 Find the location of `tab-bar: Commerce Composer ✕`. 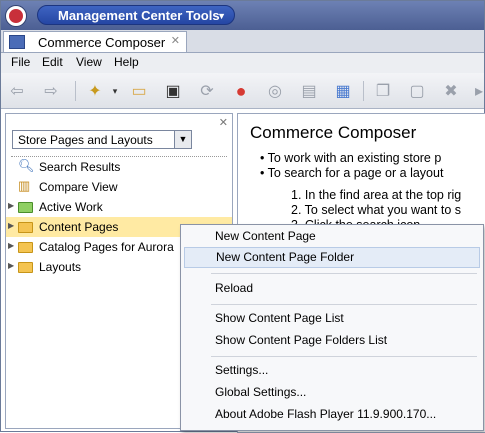

tab-bar: Commerce Composer ✕ is located at coordinates (242, 41).